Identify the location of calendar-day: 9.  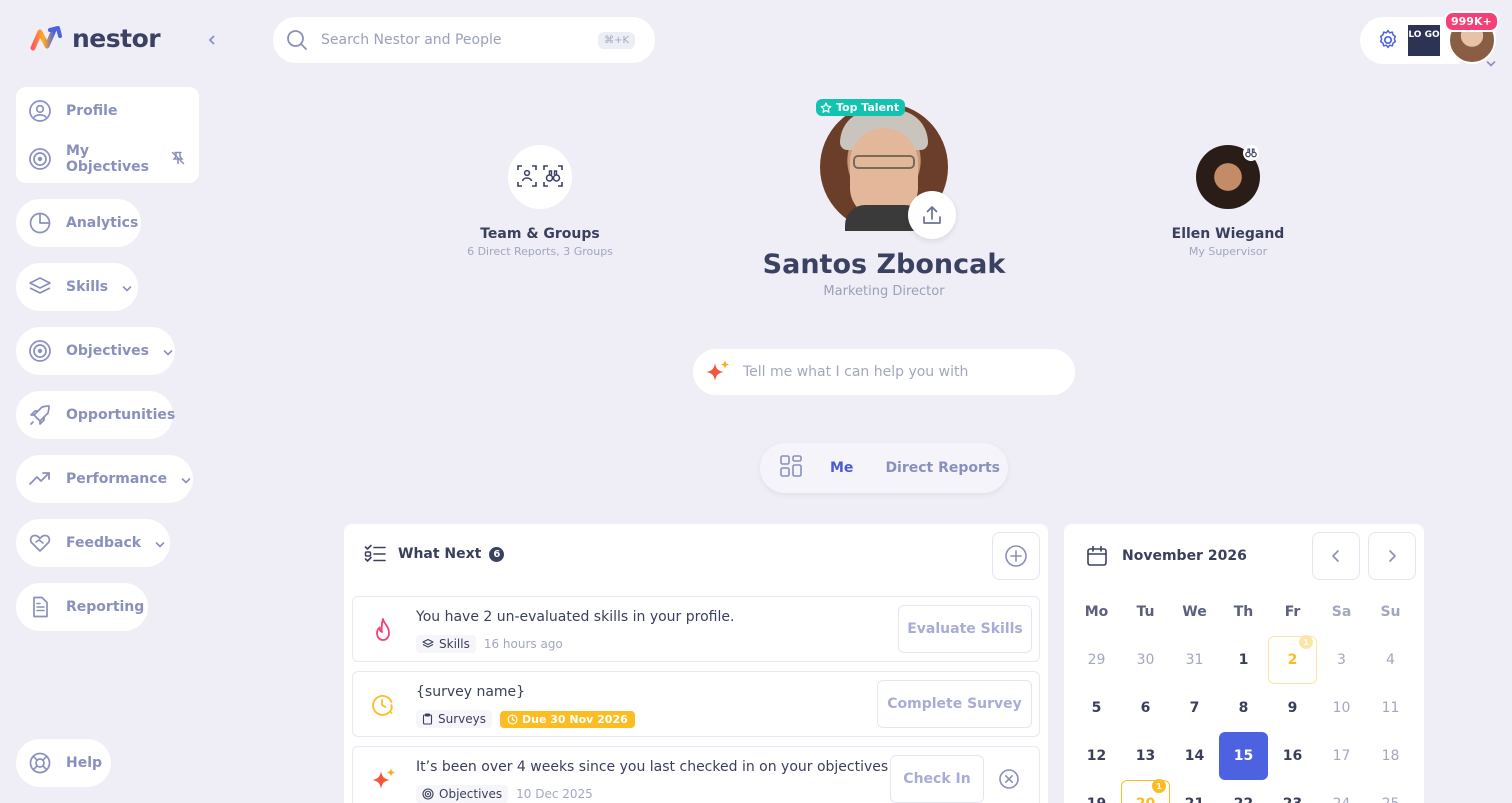
(1292, 708).